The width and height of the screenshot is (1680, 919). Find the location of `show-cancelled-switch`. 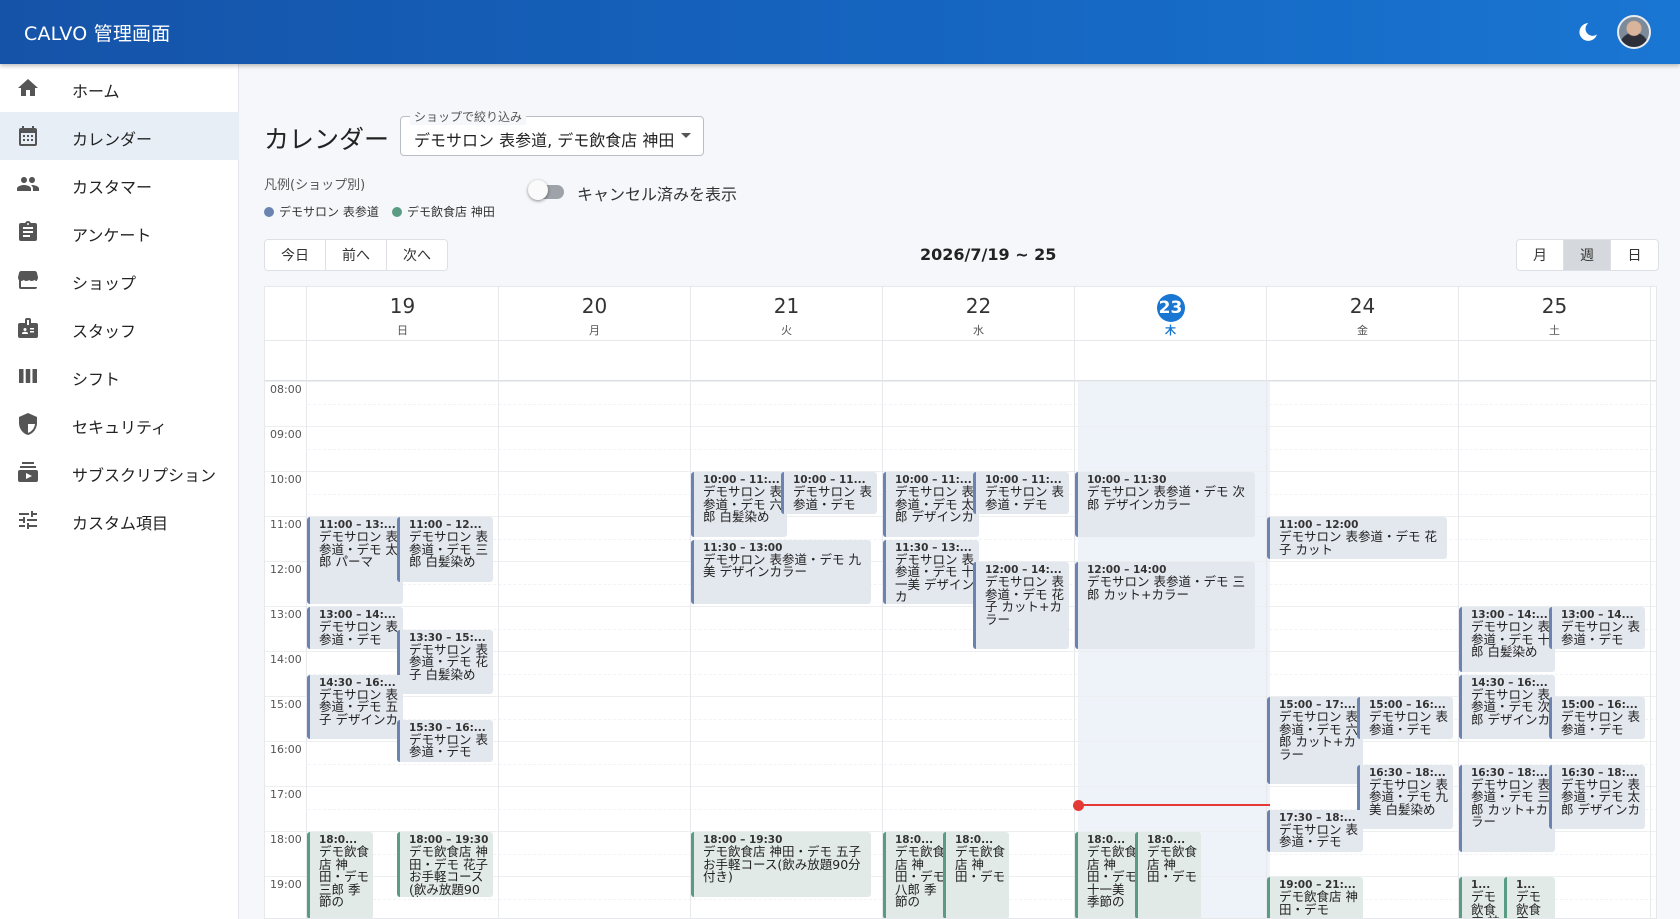

show-cancelled-switch is located at coordinates (547, 190).